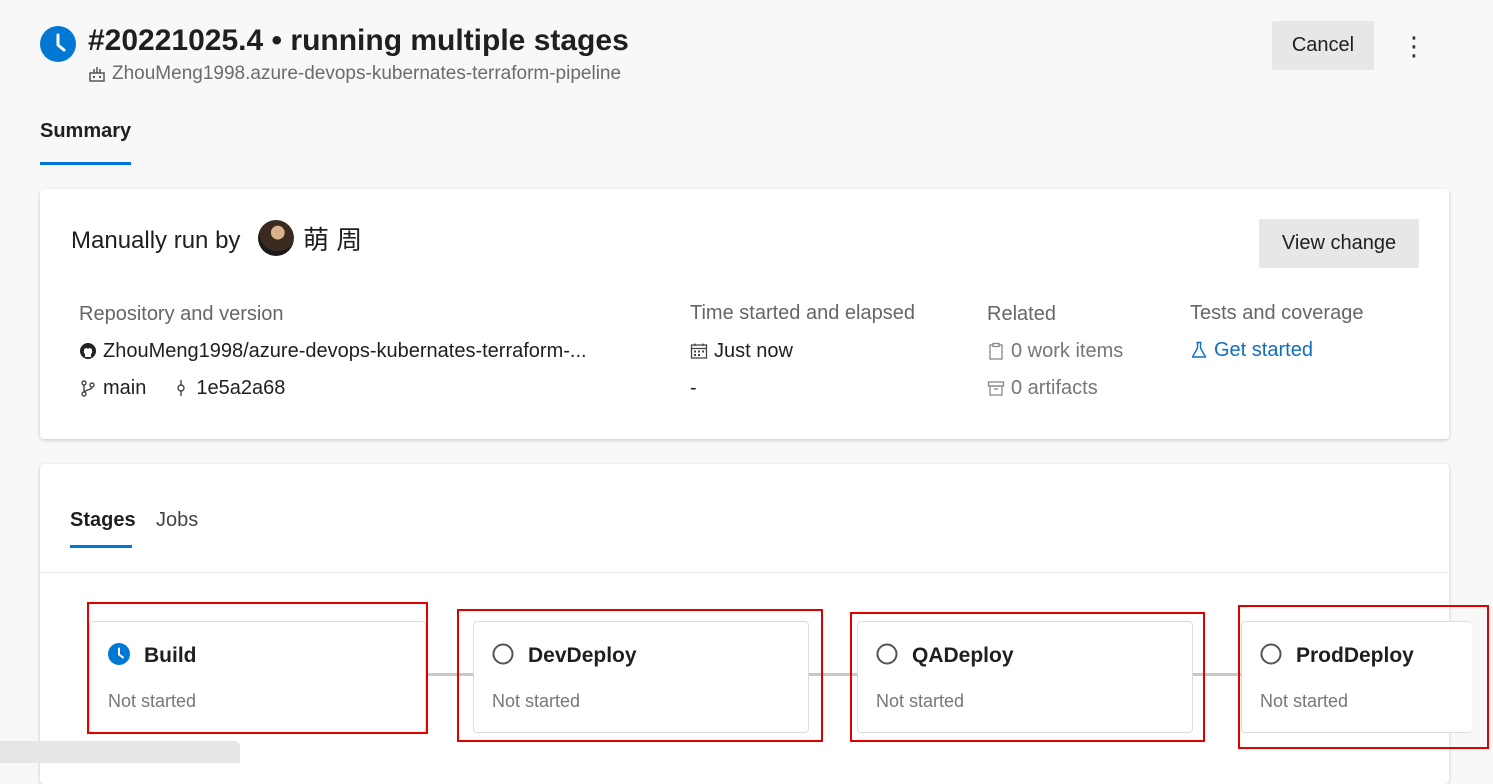 This screenshot has width=1493, height=784. Describe the element at coordinates (358, 40) in the screenshot. I see `page-title: #20221025.4 • running multiple stages` at that location.